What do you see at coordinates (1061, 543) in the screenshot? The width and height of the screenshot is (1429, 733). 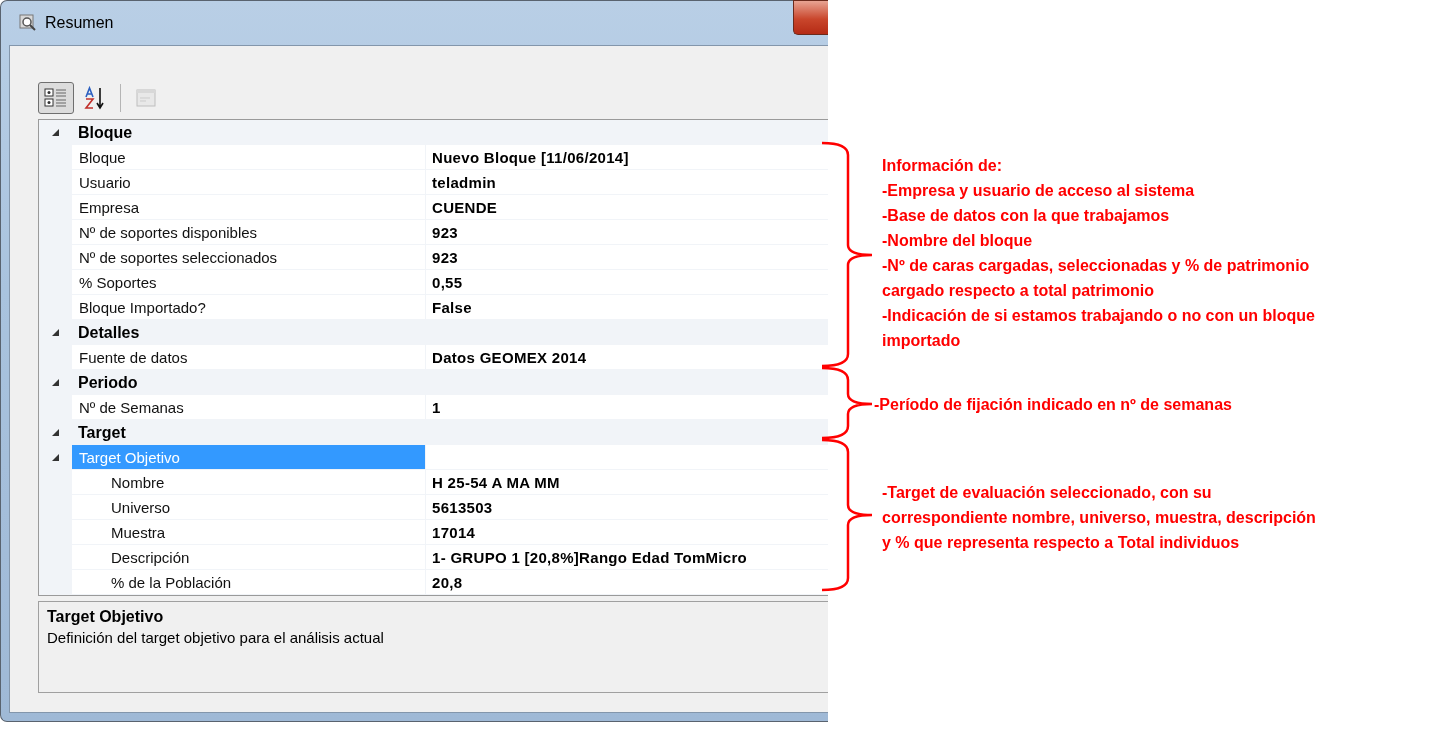 I see `annotation-text: y % que representa respecto a Total individuos` at bounding box center [1061, 543].